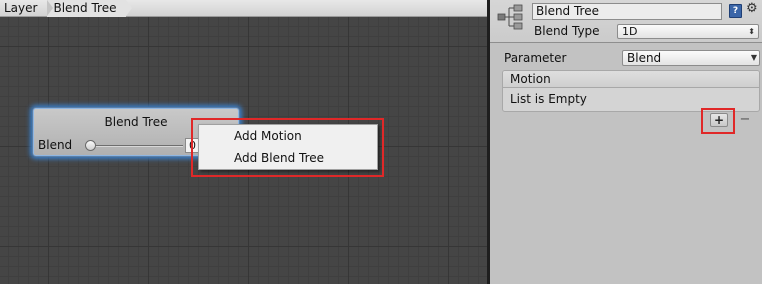 This screenshot has height=284, width=762. Describe the element at coordinates (631, 79) in the screenshot. I see `motion-list-header: Motion` at that location.